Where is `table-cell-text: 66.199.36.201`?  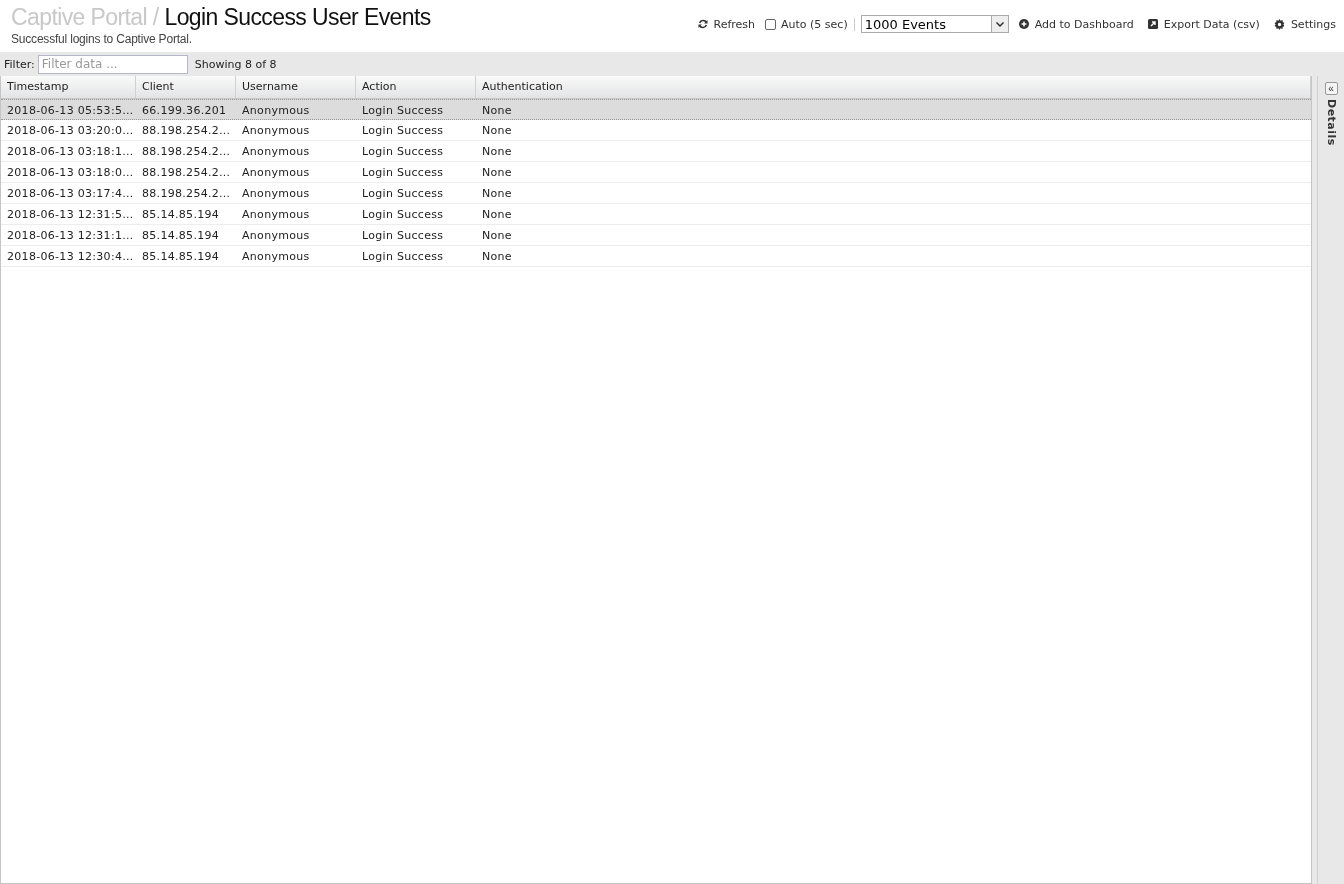 table-cell-text: 66.199.36.201 is located at coordinates (184, 111).